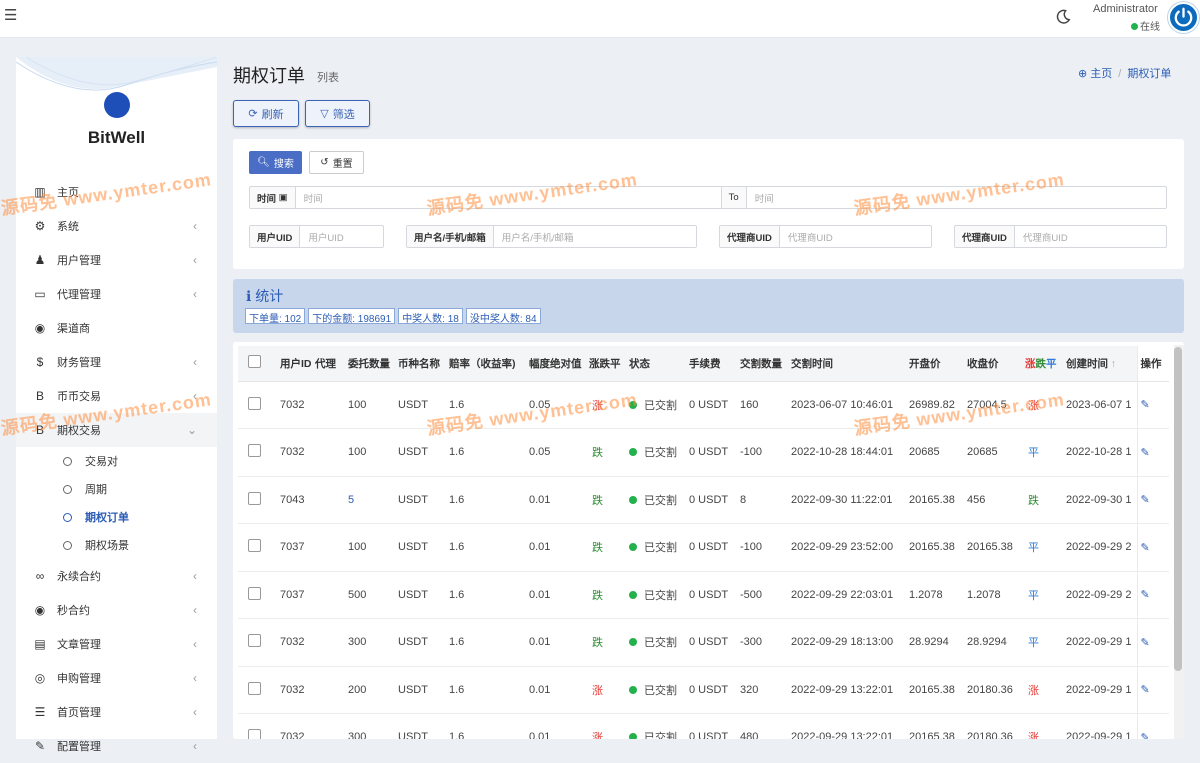 The width and height of the screenshot is (1200, 763). I want to click on sidebar-item: ☰ 首页管理 ‹, so click(116, 712).